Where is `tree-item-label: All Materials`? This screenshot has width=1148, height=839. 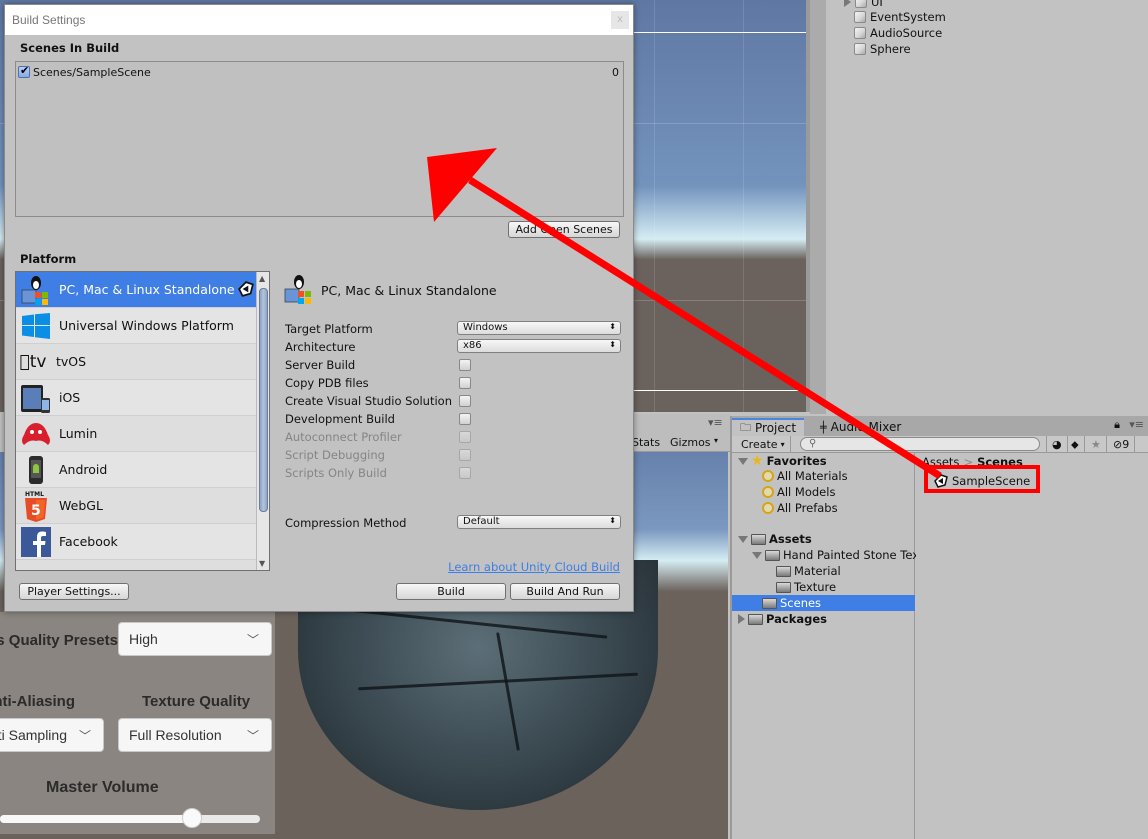
tree-item-label: All Materials is located at coordinates (812, 476).